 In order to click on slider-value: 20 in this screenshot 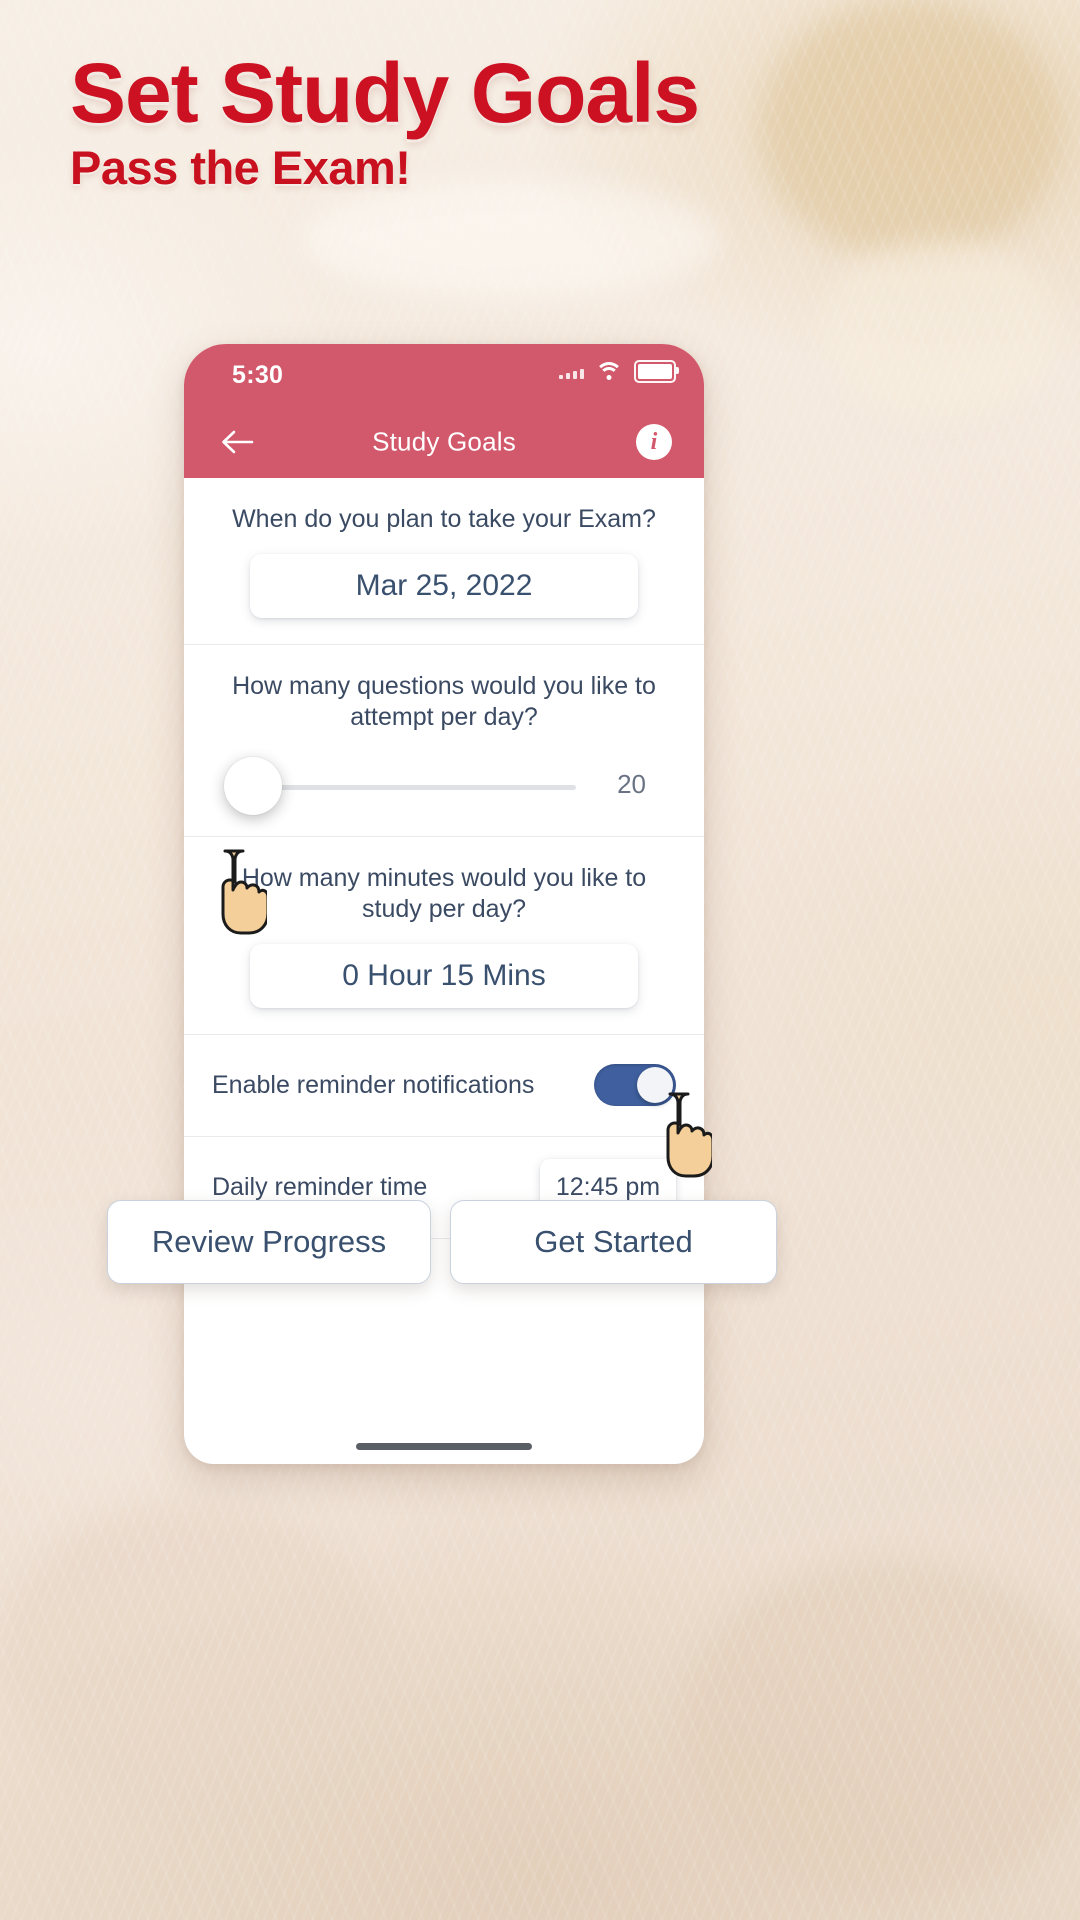, I will do `click(631, 783)`.